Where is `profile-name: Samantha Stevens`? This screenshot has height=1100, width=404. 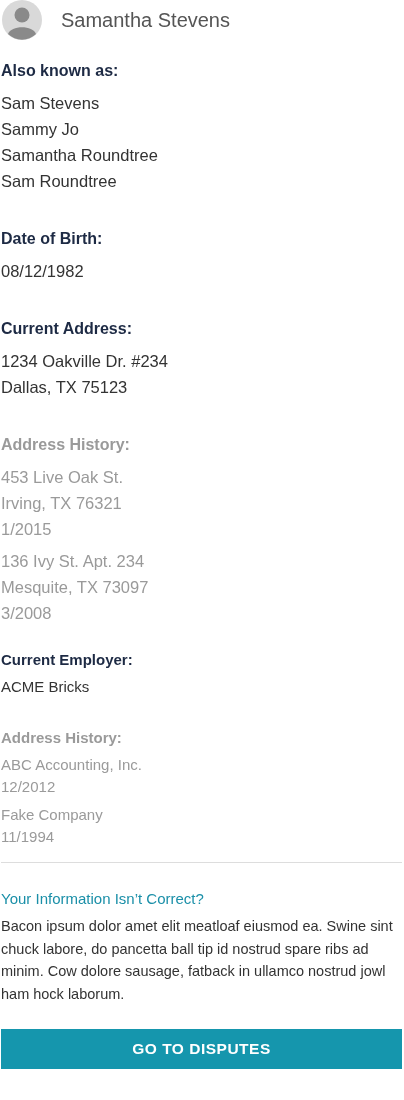
profile-name: Samantha Stevens is located at coordinates (145, 20).